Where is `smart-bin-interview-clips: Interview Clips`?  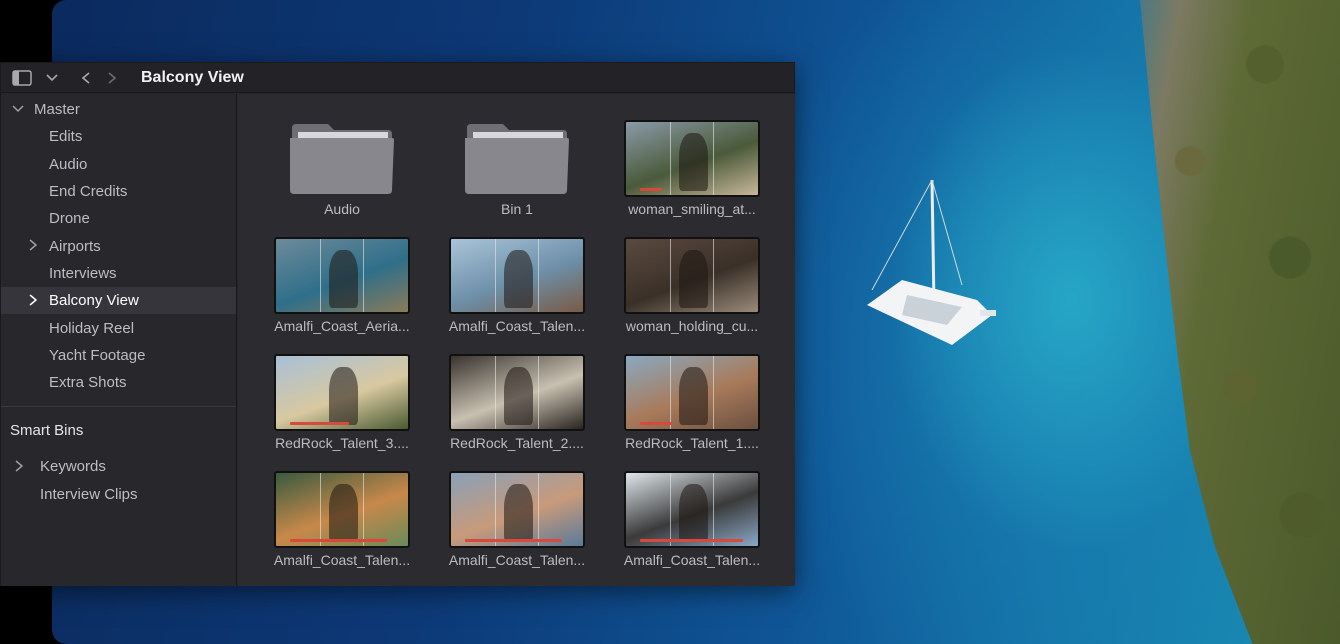
smart-bin-interview-clips: Interview Clips is located at coordinates (118, 494).